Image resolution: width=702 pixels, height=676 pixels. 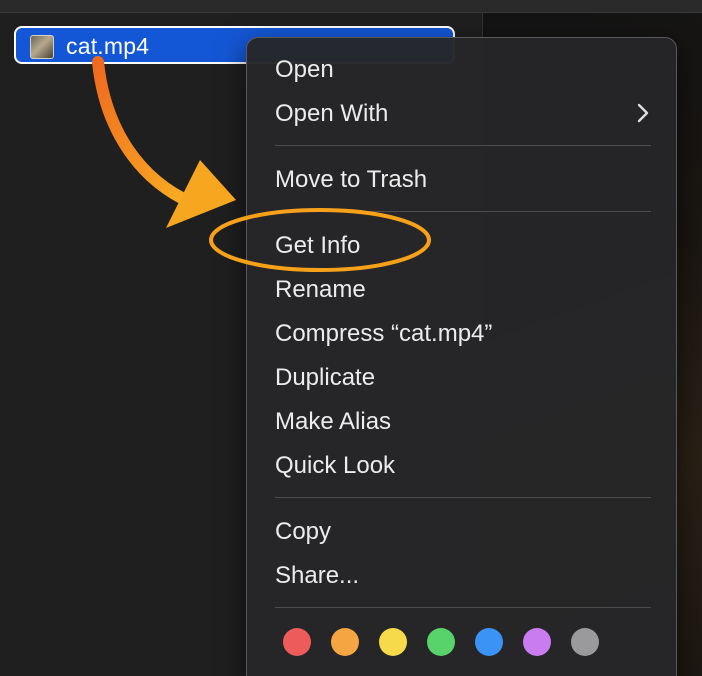 I want to click on menu-item-open-with: Open With, so click(x=465, y=114).